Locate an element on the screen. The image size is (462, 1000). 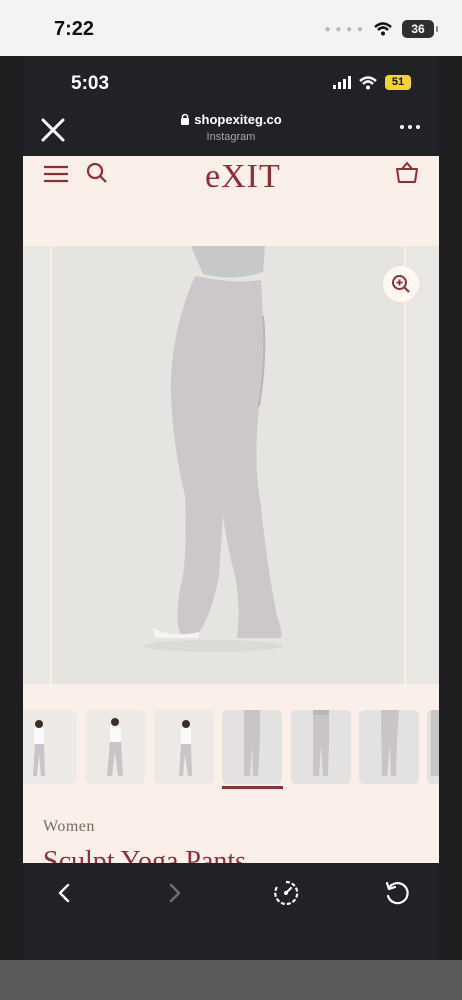
inner-time: 5:03 is located at coordinates (90, 83).